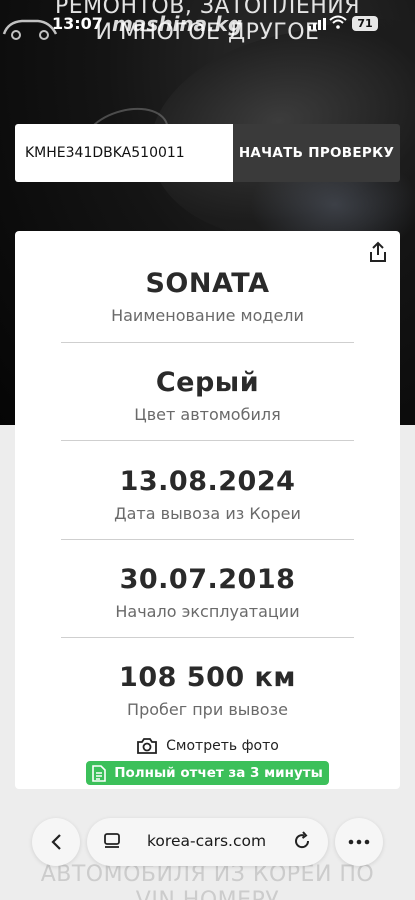  I want to click on export-date-info: 13.08.2024 Дата вывоза из Кореи, so click(207, 495).